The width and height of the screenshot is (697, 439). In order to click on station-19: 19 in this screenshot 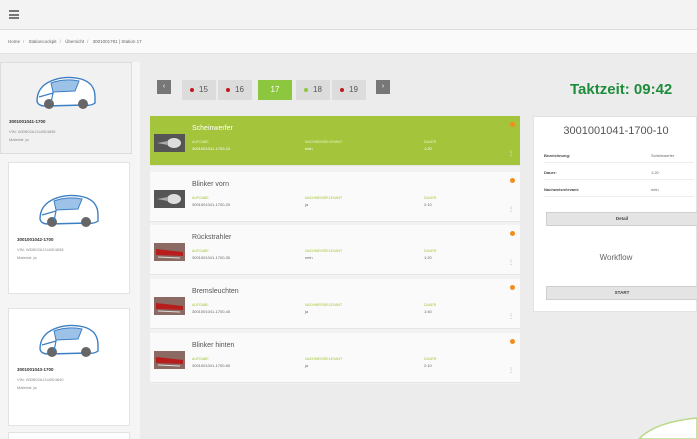, I will do `click(349, 90)`.